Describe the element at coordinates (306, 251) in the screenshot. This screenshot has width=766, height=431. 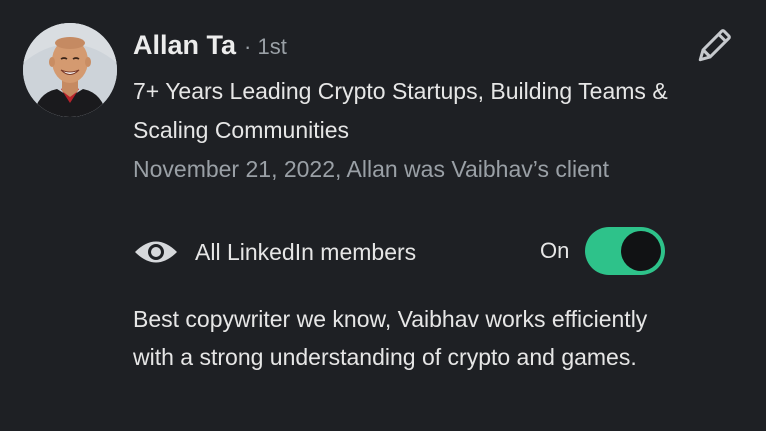
I see `visibility-label: All LinkedIn members` at that location.